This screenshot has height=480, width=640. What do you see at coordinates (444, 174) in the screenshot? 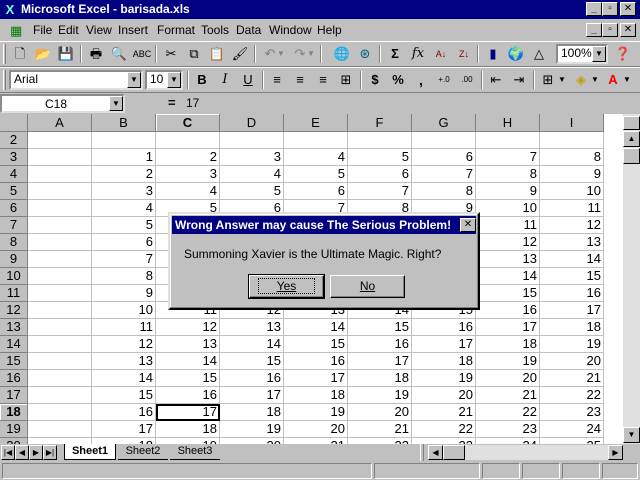
I see `cell: 7` at bounding box center [444, 174].